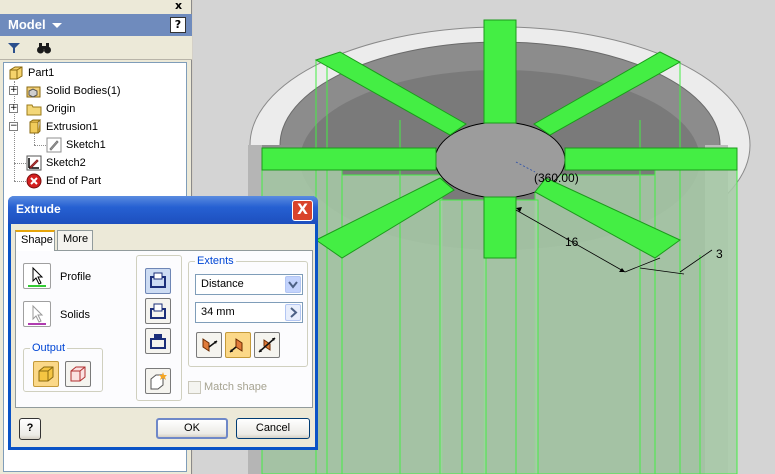  Describe the element at coordinates (235, 387) in the screenshot. I see `match-shape-label: Match shape` at that location.